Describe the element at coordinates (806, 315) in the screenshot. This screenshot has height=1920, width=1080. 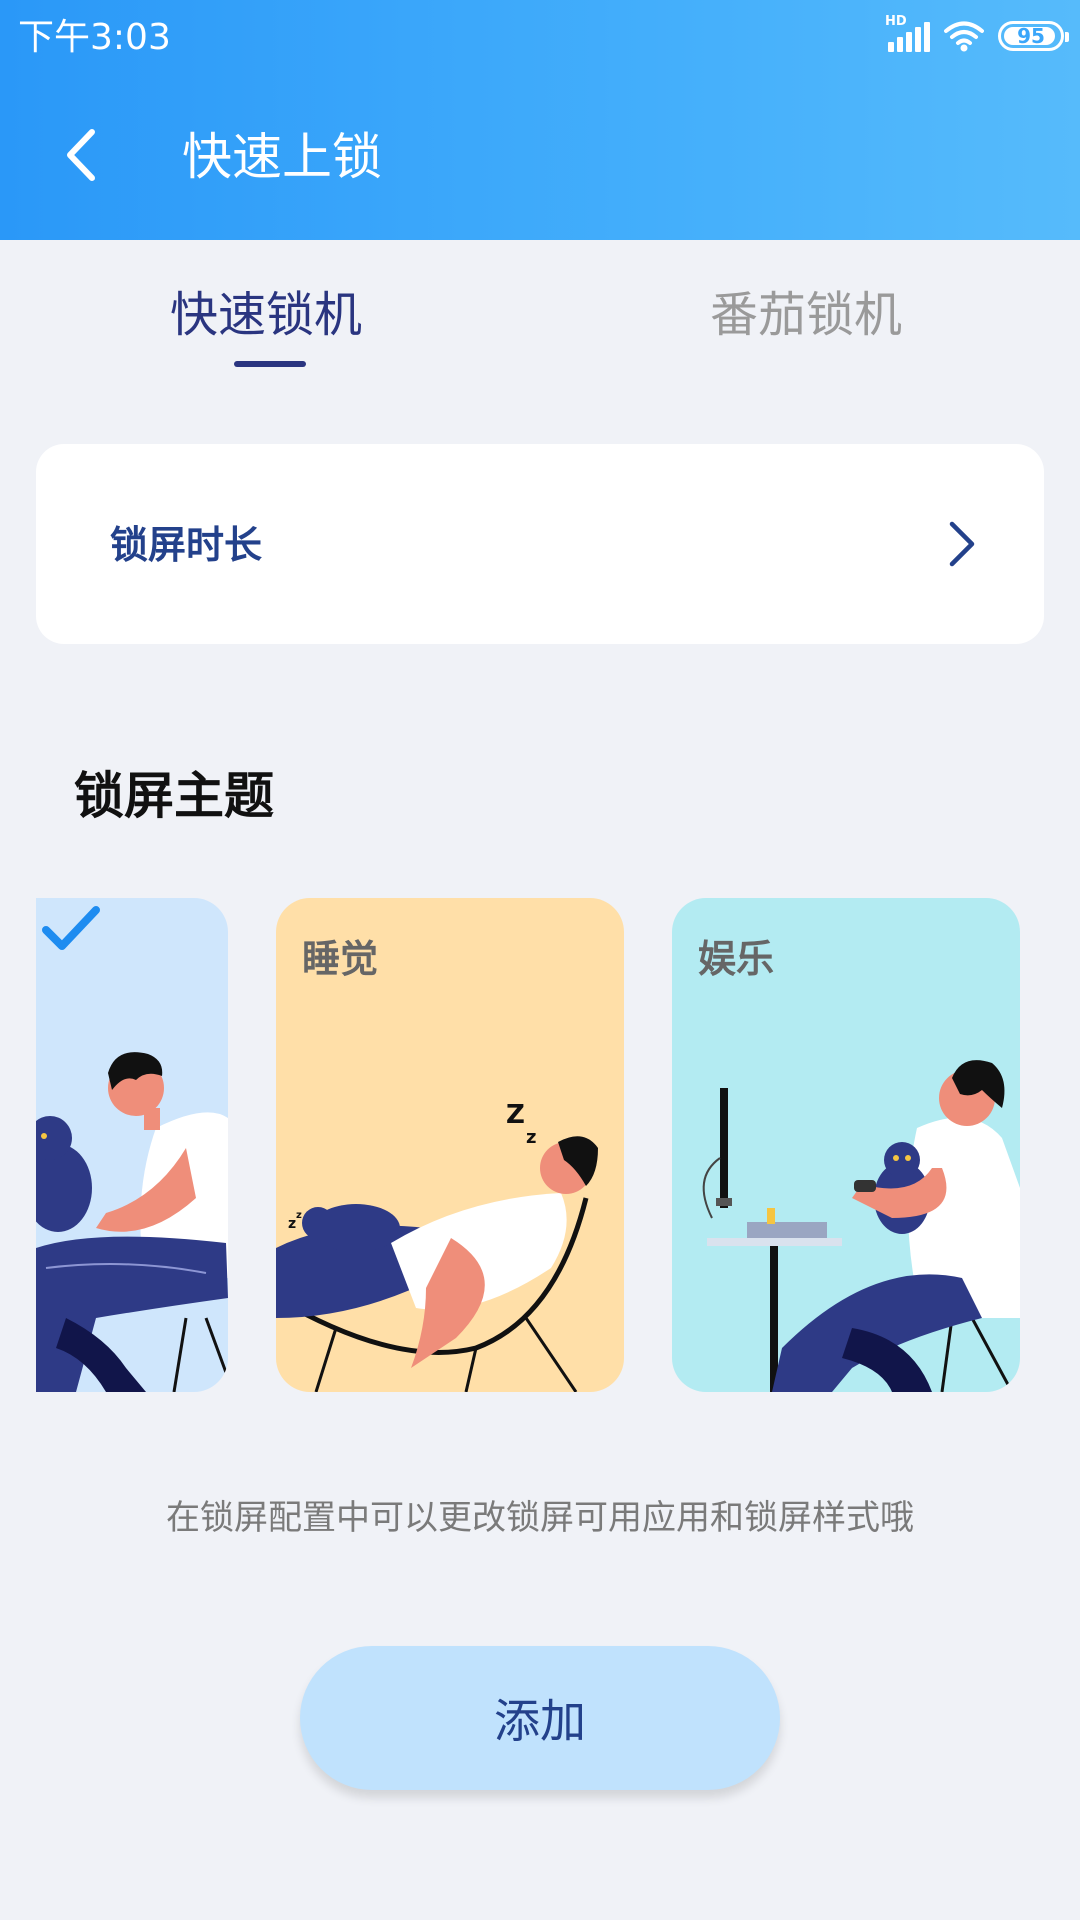
I see `tab-tomato-lock: 番茄锁机` at that location.